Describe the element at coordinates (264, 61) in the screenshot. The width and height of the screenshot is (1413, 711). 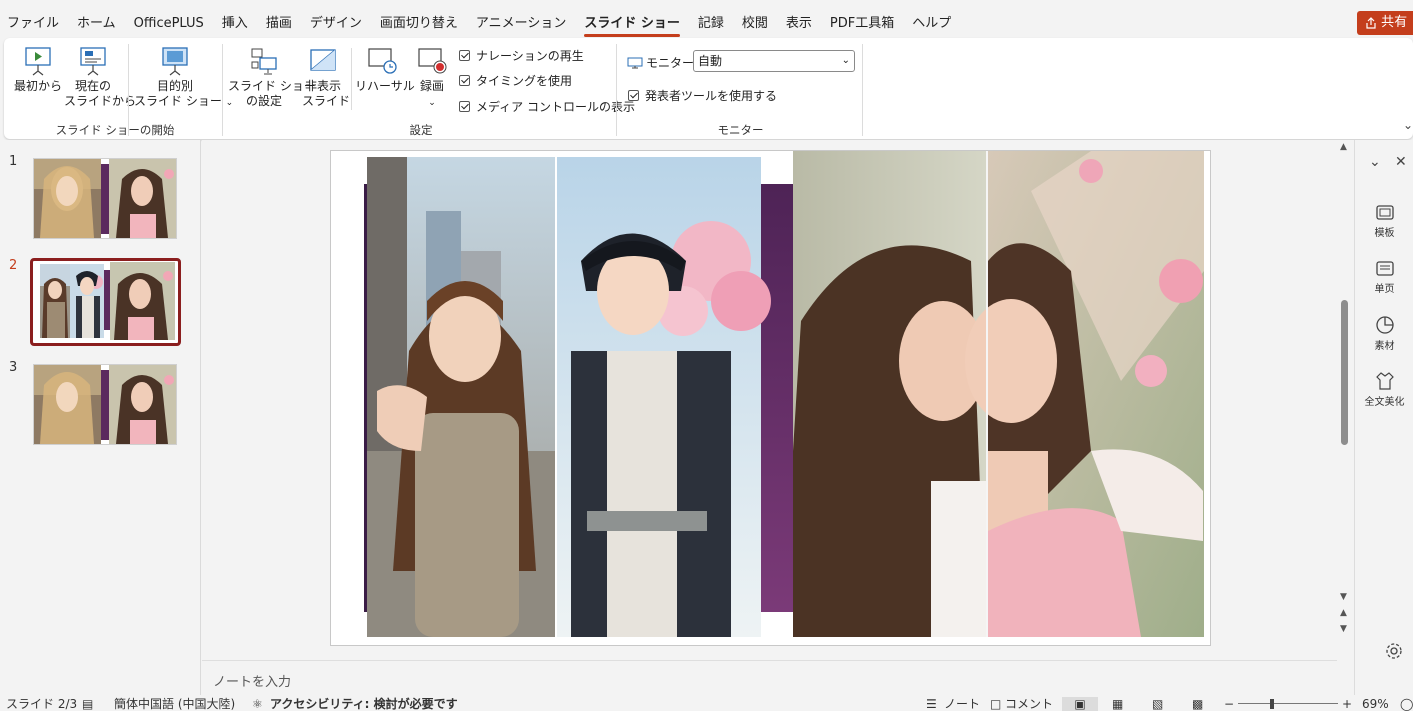
I see `setup-slide-show-icon` at that location.